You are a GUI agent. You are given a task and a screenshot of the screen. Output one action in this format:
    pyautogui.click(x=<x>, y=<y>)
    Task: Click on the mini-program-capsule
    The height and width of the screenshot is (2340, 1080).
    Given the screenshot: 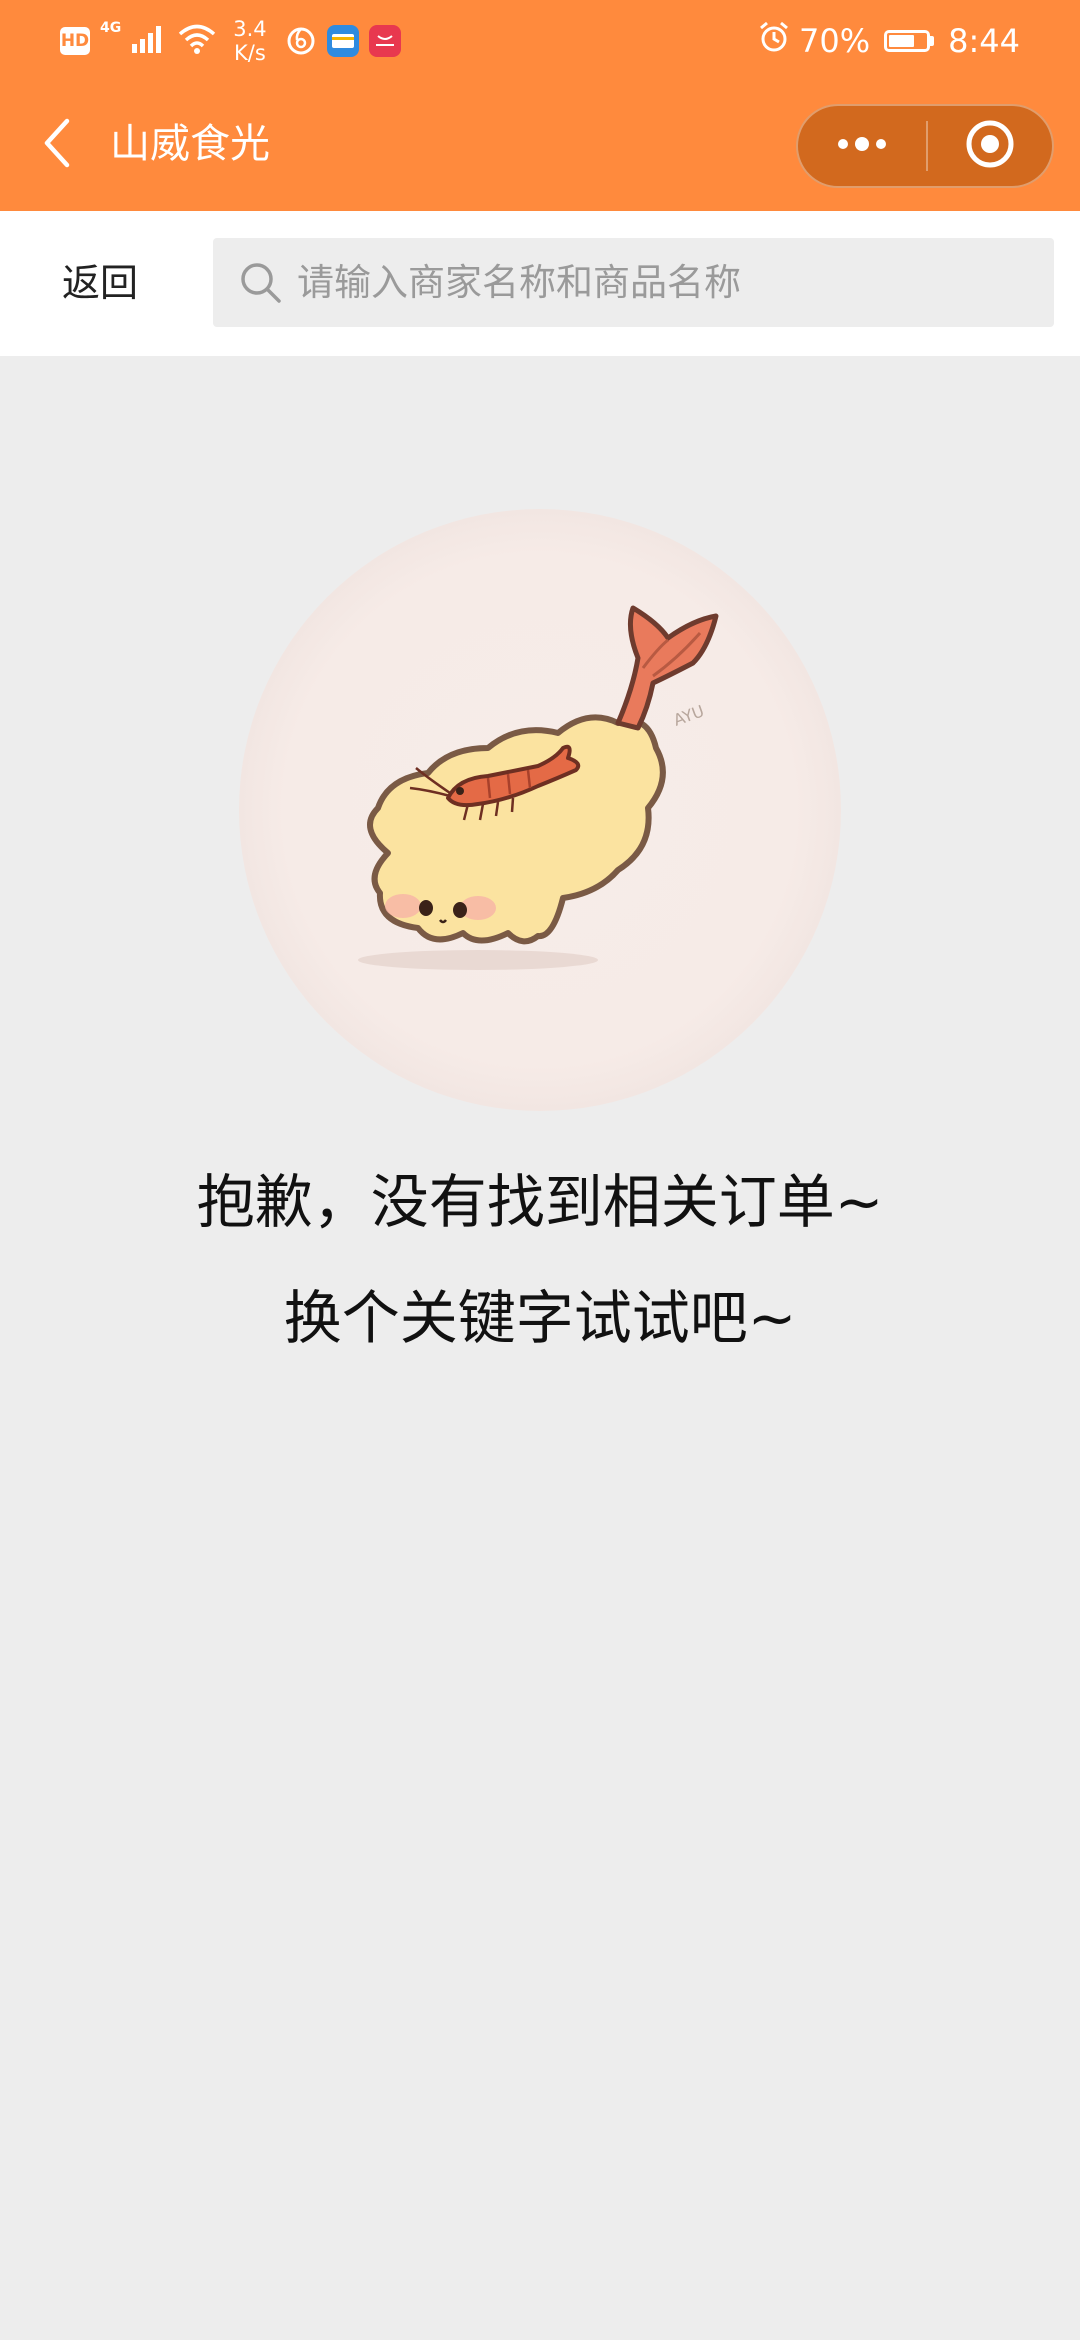 What is the action you would take?
    pyautogui.click(x=925, y=146)
    